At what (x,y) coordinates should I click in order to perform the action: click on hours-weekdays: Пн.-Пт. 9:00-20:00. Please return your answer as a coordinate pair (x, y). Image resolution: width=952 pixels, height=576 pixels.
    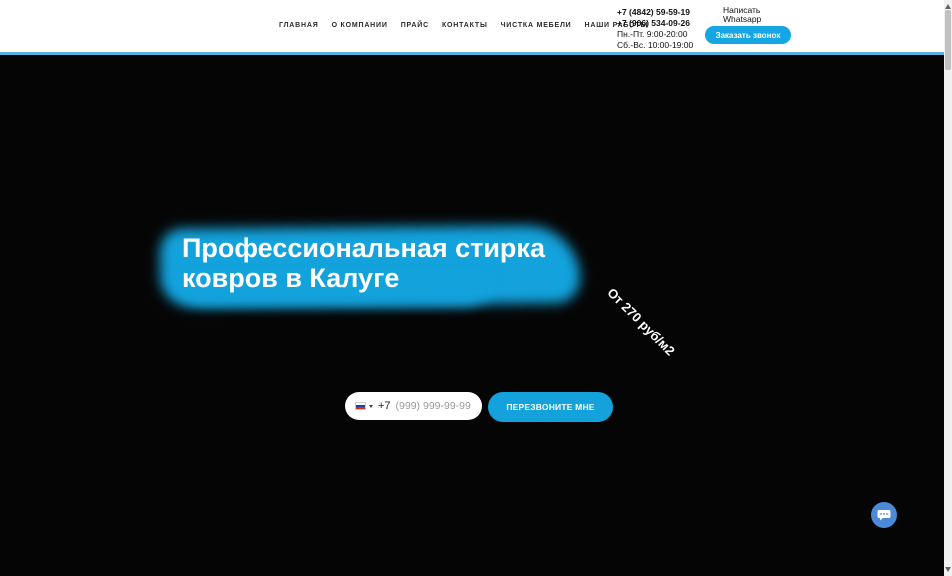
    Looking at the image, I should click on (652, 34).